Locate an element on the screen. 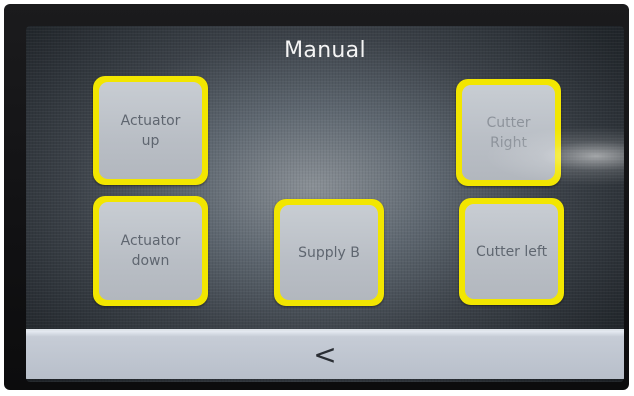 The width and height of the screenshot is (634, 396). cutter-right-button: Cutter Right is located at coordinates (508, 132).